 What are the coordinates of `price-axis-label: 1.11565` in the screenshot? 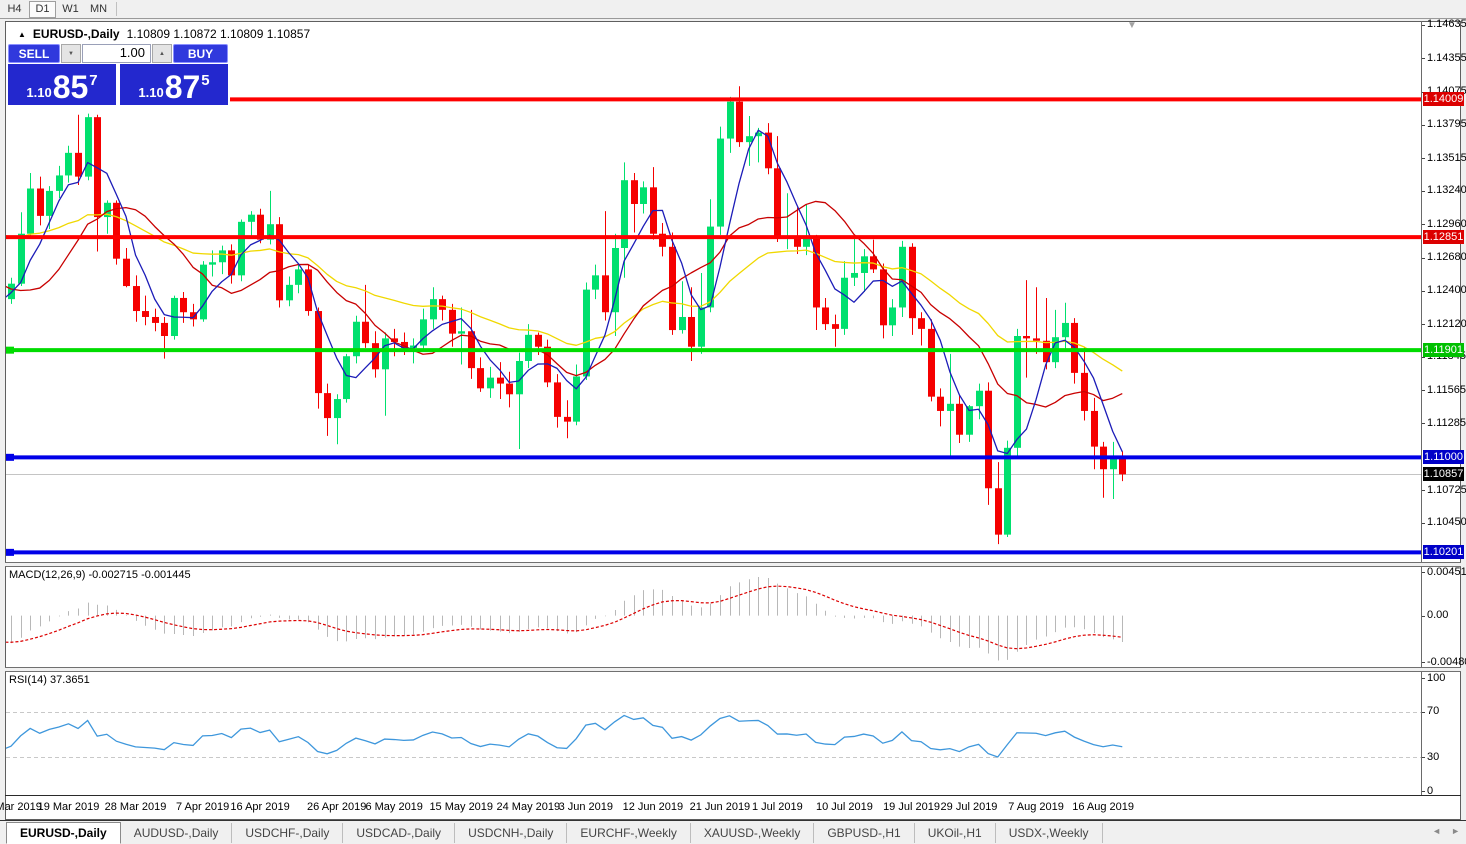 It's located at (1446, 389).